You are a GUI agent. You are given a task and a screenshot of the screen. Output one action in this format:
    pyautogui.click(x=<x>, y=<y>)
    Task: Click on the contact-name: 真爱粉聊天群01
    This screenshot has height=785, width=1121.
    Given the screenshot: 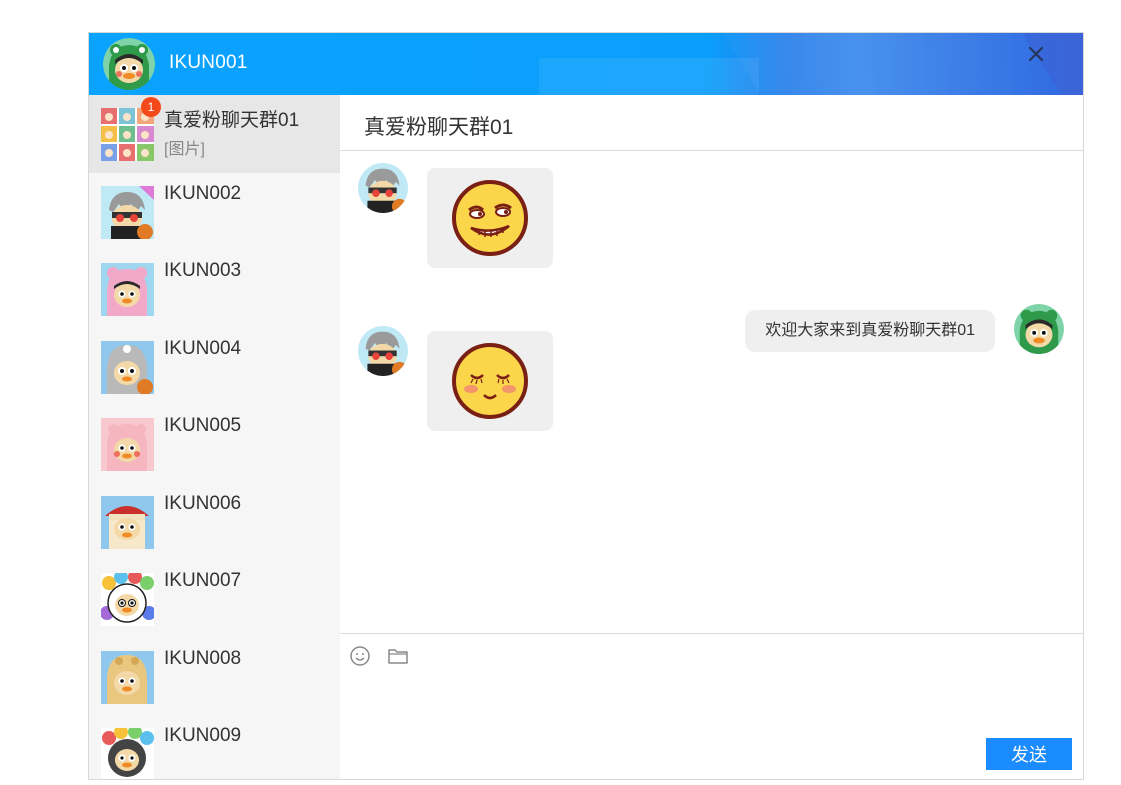 What is the action you would take?
    pyautogui.click(x=232, y=120)
    